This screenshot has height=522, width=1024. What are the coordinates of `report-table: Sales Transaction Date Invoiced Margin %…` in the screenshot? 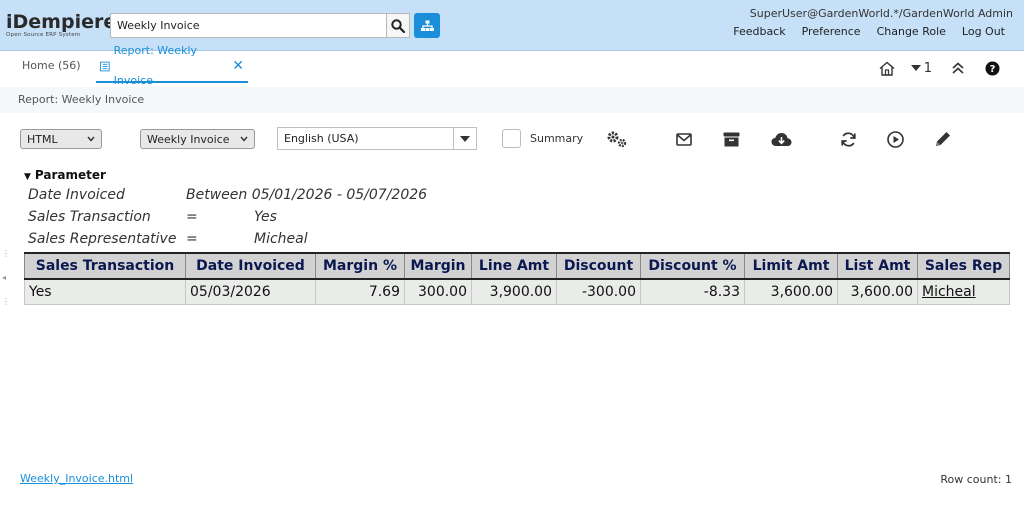 It's located at (517, 278).